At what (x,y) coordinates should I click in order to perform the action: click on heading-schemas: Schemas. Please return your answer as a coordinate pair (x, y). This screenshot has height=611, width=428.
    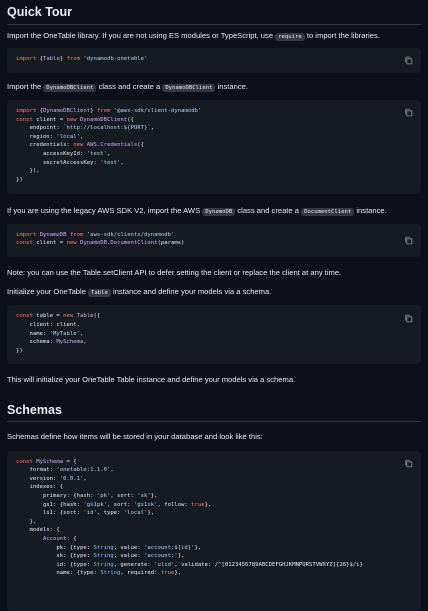
    Looking at the image, I should click on (214, 410).